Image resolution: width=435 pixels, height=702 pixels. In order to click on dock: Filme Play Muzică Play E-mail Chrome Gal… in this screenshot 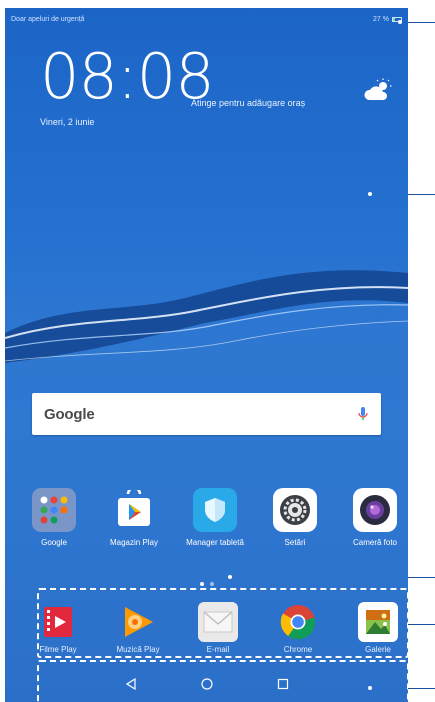, I will do `click(206, 633)`.